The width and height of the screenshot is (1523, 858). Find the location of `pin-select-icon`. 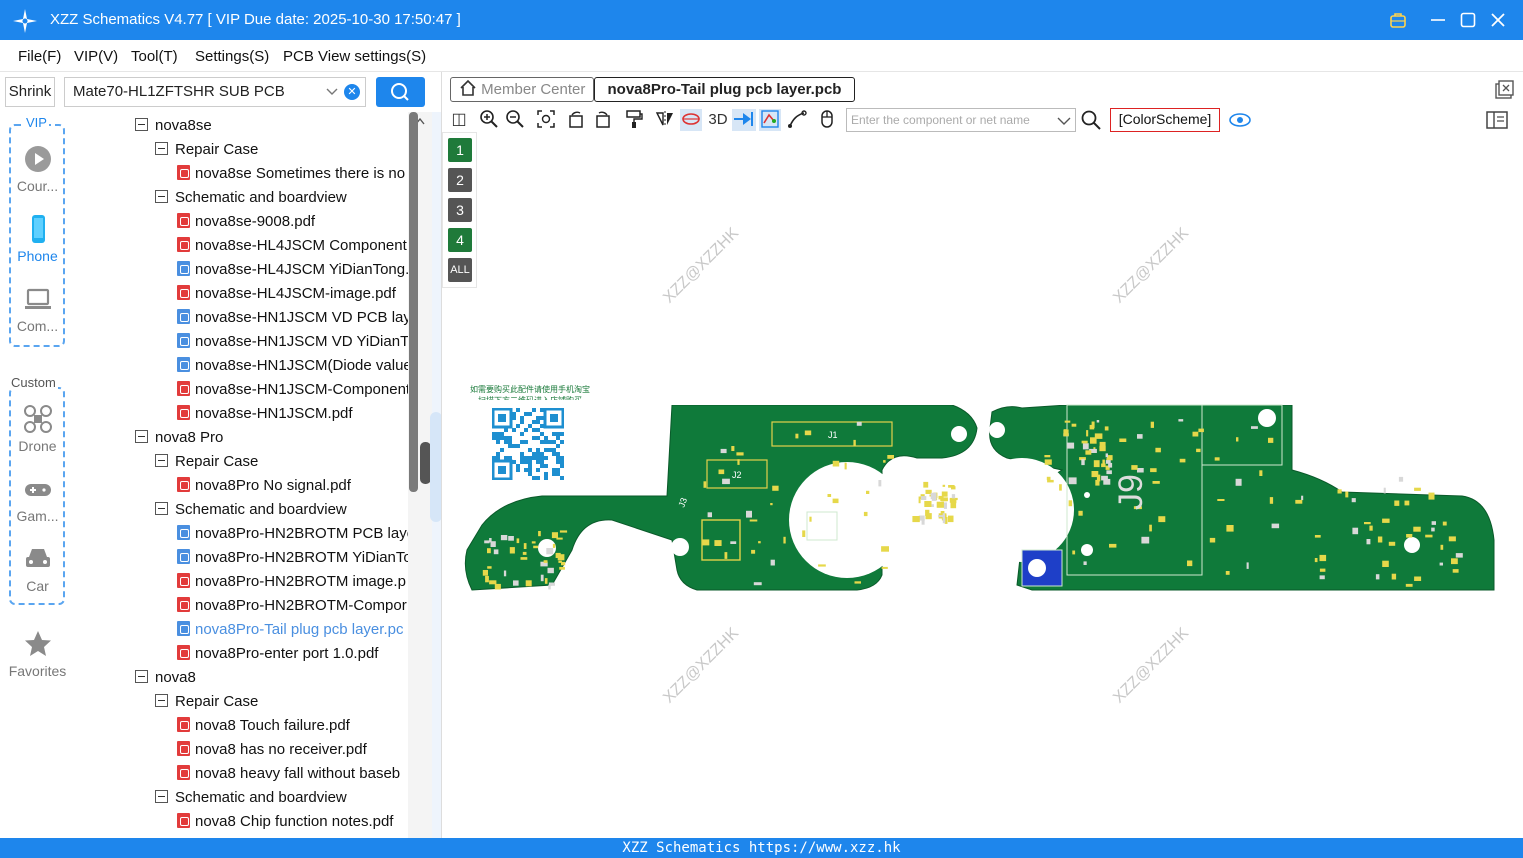

pin-select-icon is located at coordinates (744, 120).